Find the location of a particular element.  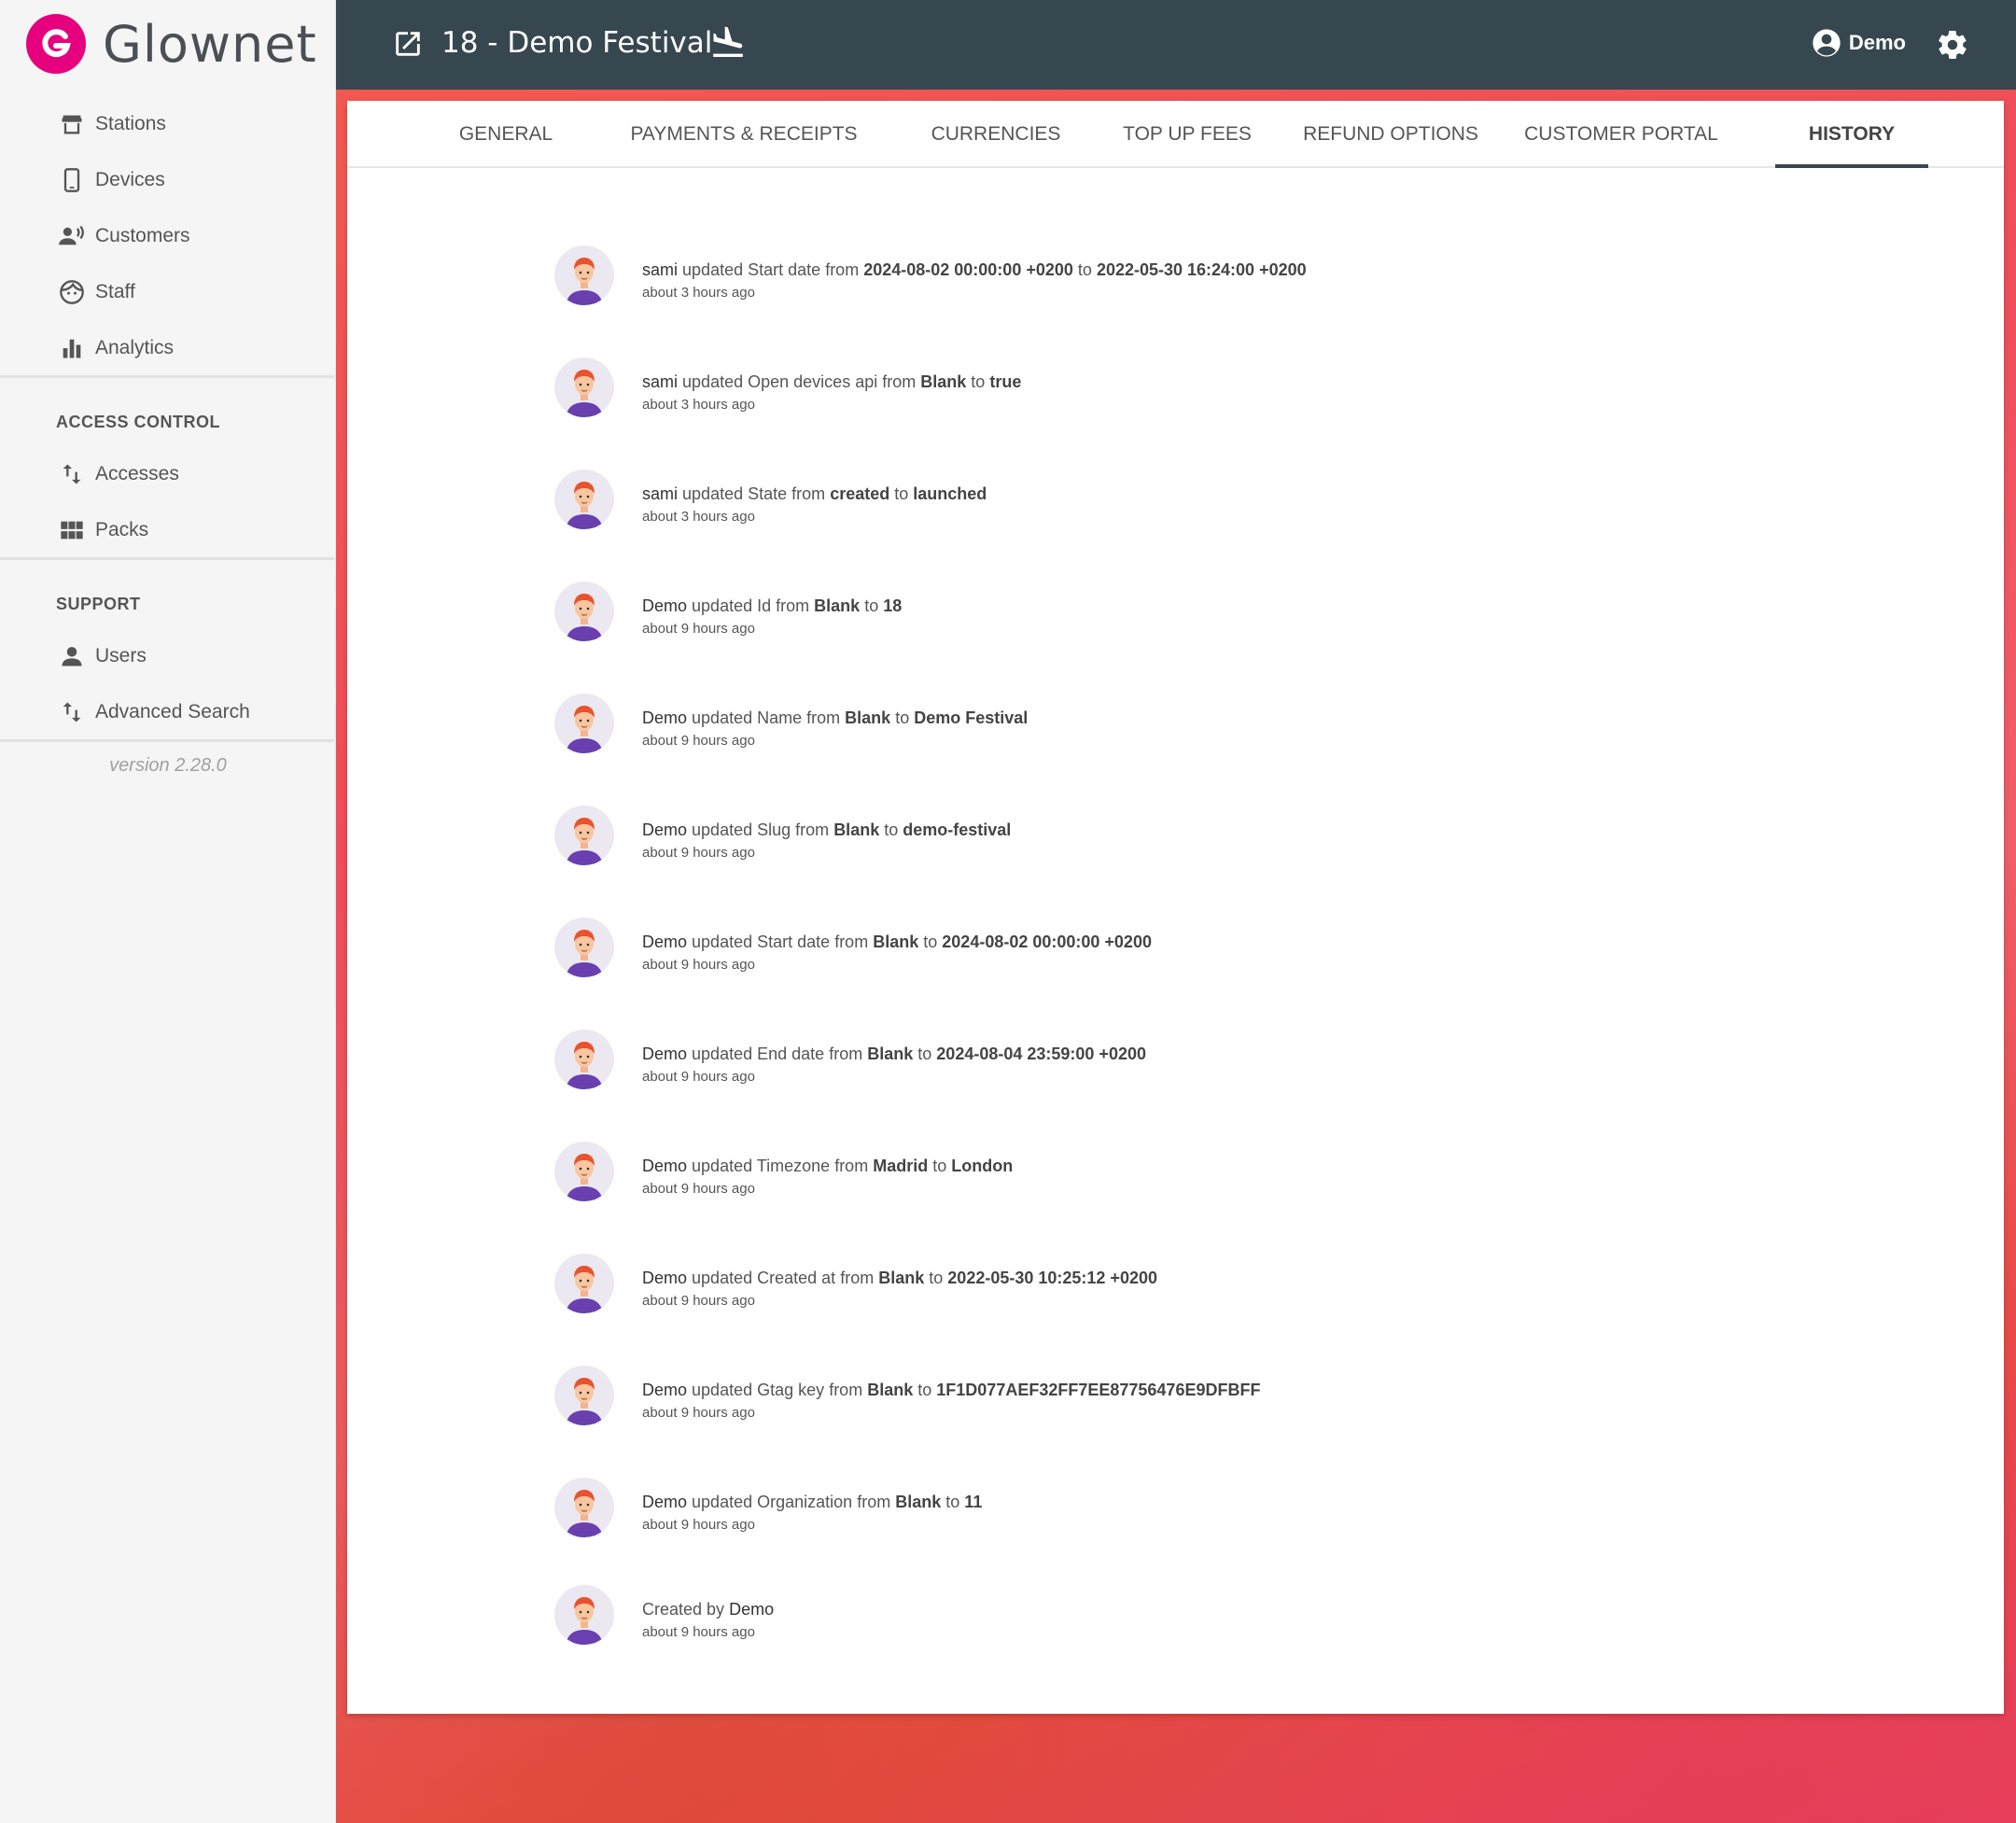

history-to-value: 2022-05-30 10:25:12 +0200 is located at coordinates (1052, 1278).